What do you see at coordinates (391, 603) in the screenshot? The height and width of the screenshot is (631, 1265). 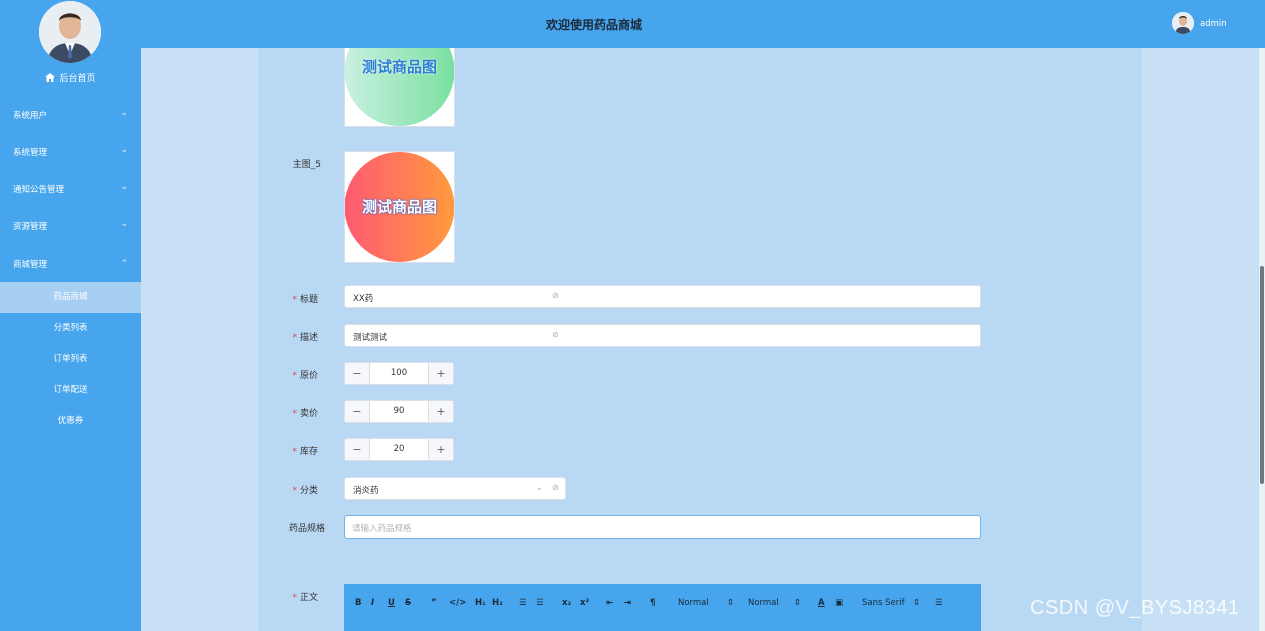 I see `underline-icon: U` at bounding box center [391, 603].